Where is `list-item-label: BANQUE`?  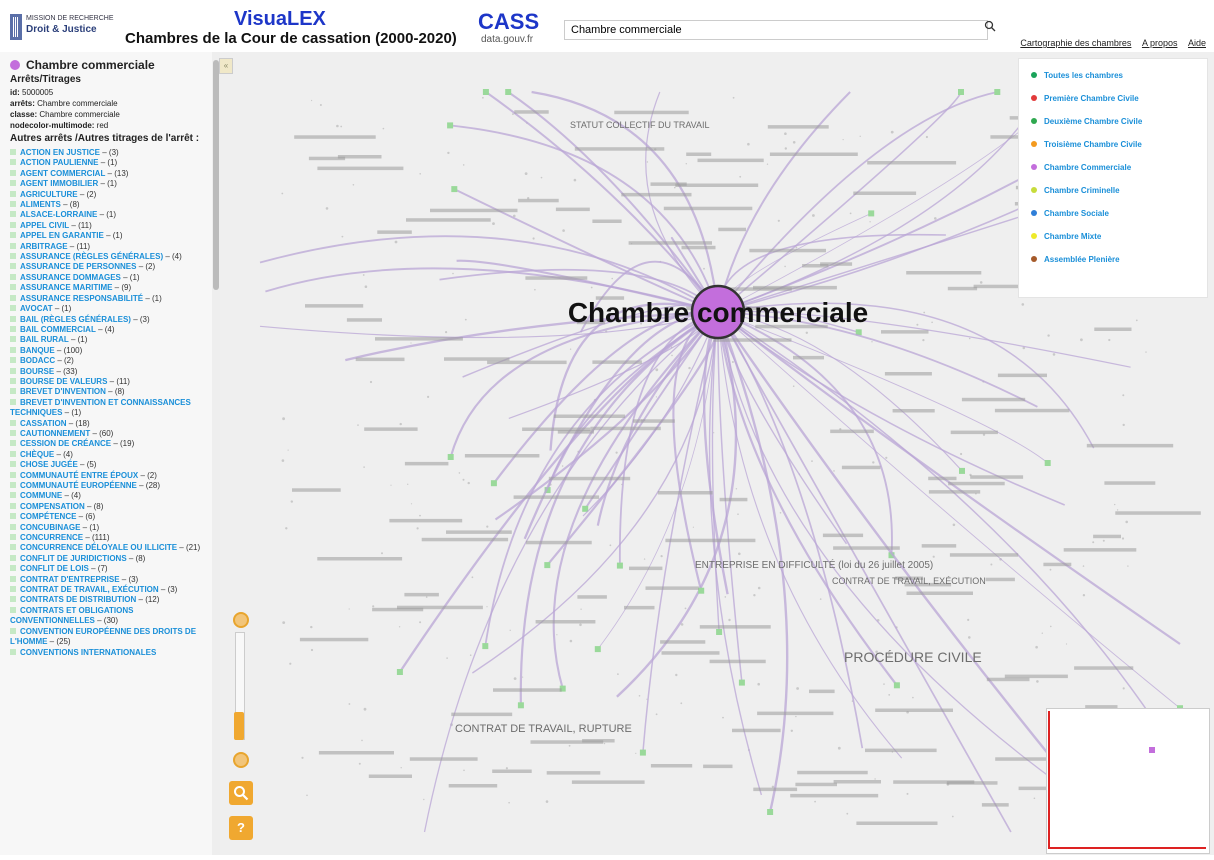 list-item-label: BANQUE is located at coordinates (37, 350).